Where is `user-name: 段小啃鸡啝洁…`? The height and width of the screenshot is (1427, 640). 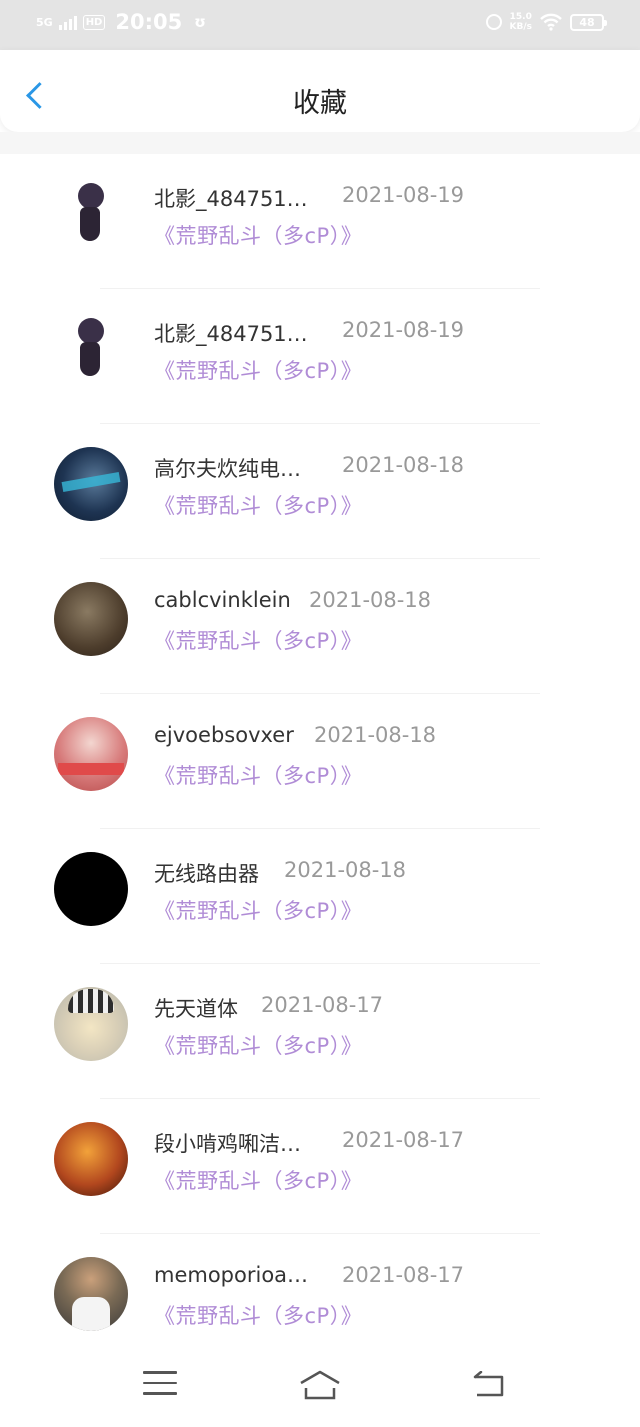
user-name: 段小啃鸡啝洁… is located at coordinates (227, 1144).